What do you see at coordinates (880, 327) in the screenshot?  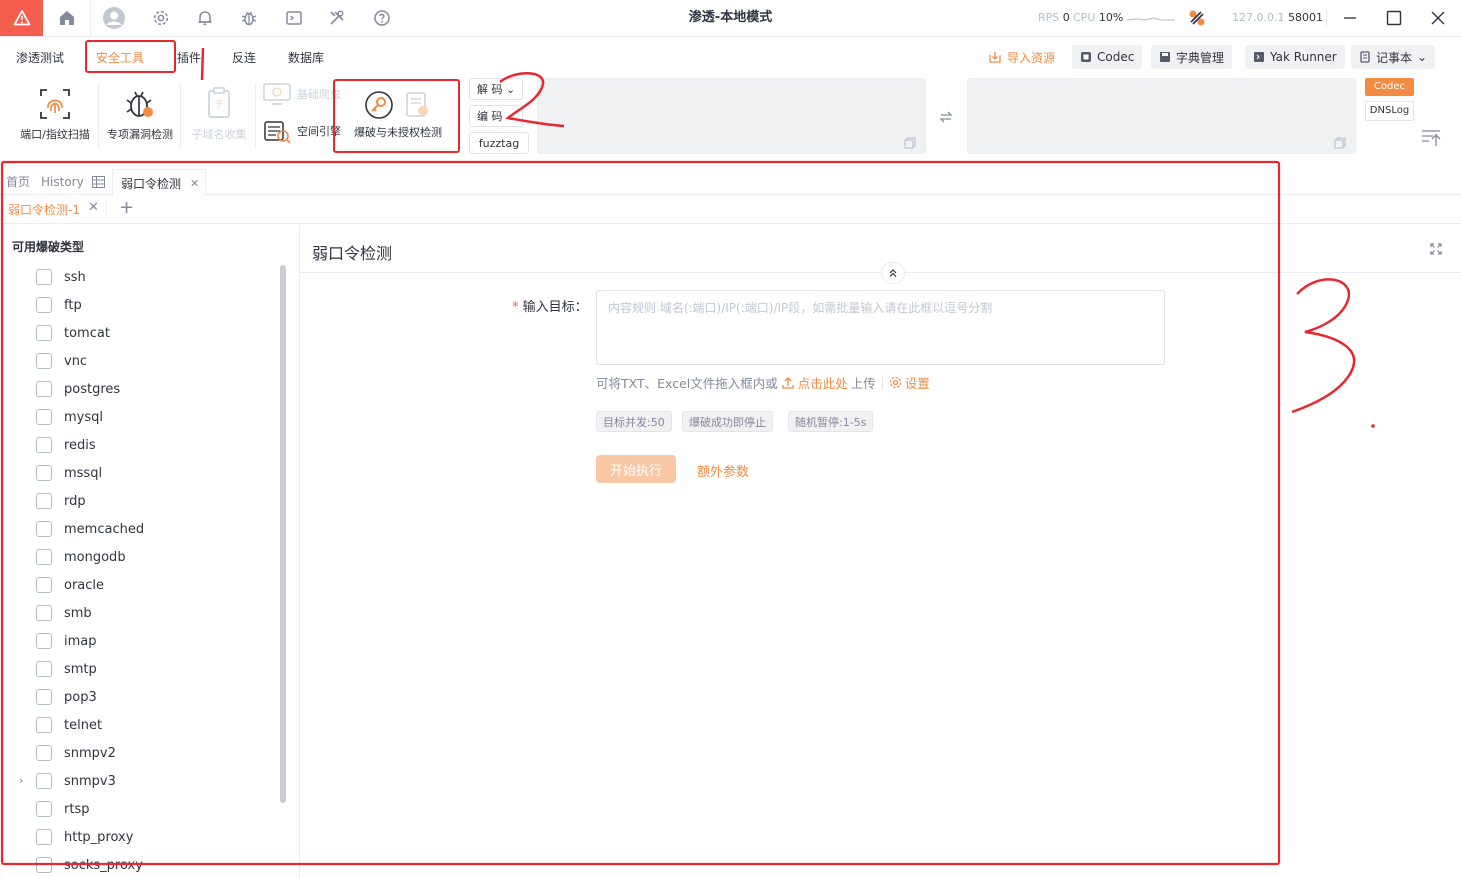 I see `target-input` at bounding box center [880, 327].